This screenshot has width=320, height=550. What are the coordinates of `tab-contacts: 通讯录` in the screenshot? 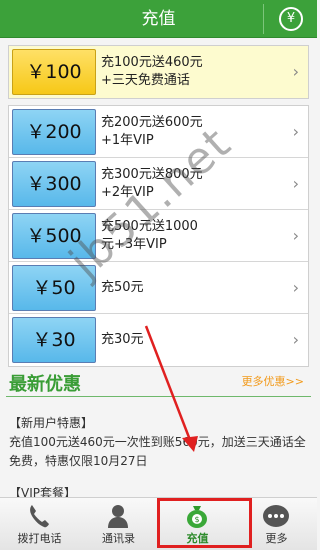 It's located at (118, 524).